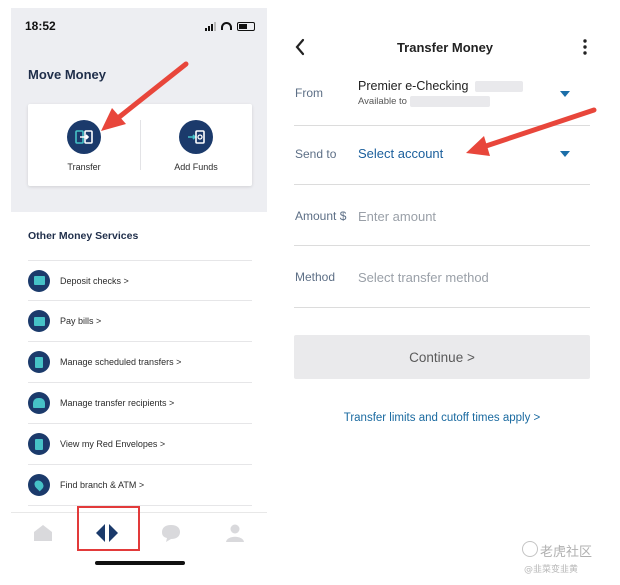 The image size is (620, 585). I want to click on from-account-name: Premier e-Checking, so click(413, 86).